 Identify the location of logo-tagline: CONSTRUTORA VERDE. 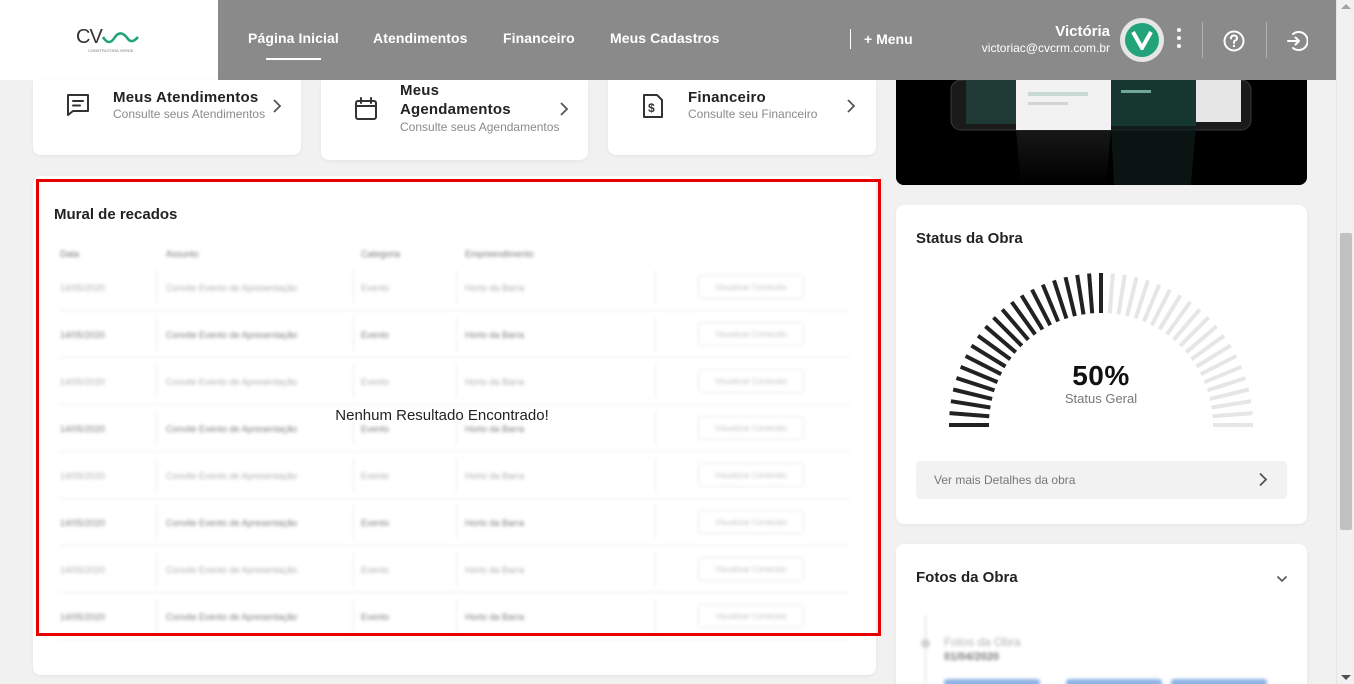
(111, 50).